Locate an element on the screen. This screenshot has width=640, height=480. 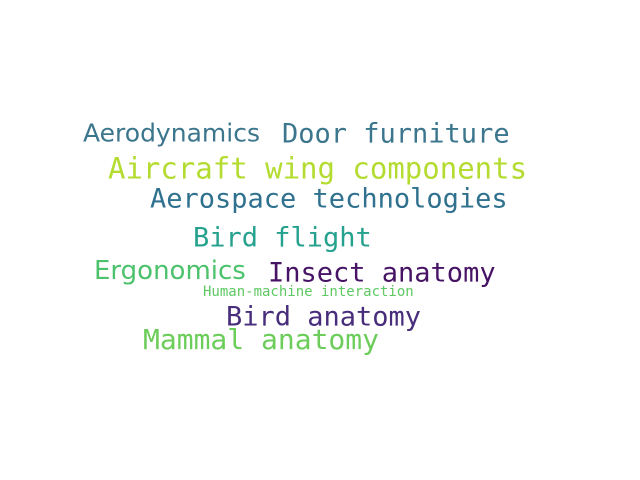
word-door-furniture: Door furniture is located at coordinates (396, 134).